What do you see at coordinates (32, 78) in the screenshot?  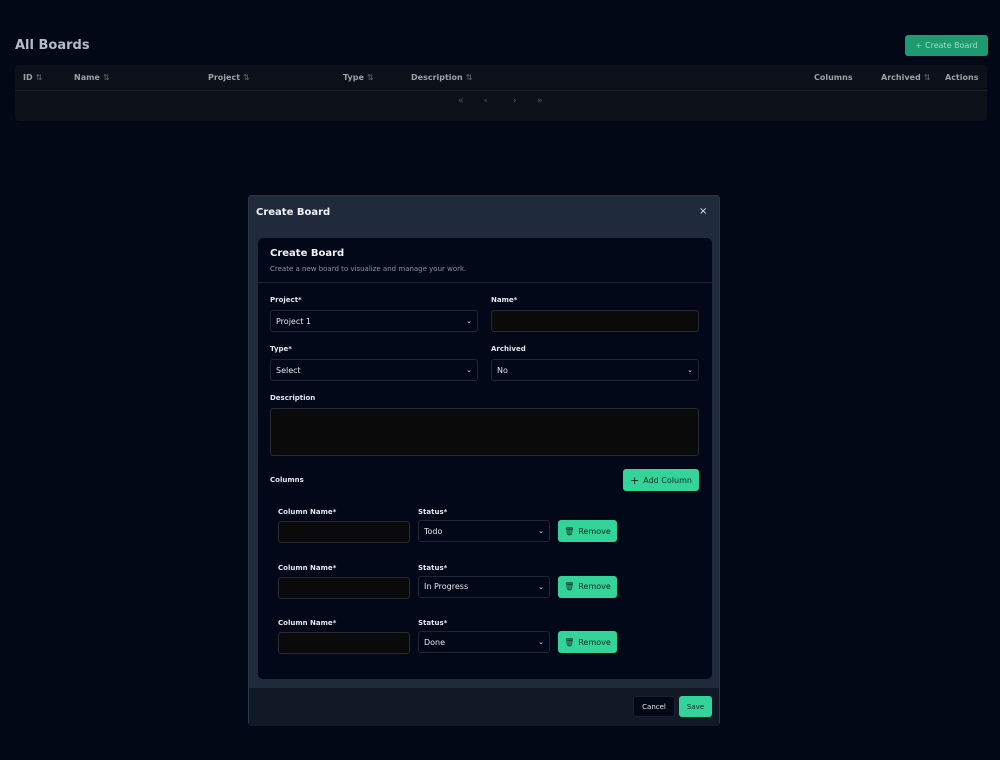 I see `column-header-id: ID ⇅` at bounding box center [32, 78].